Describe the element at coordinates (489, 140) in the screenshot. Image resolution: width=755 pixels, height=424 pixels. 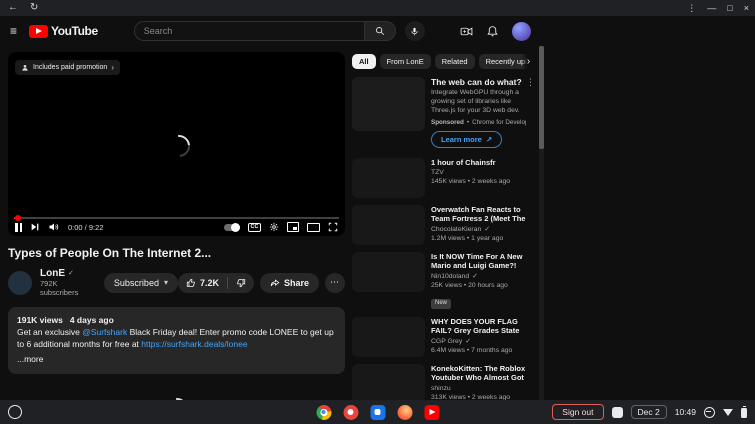
I see `external-link-icon: ↗` at that location.